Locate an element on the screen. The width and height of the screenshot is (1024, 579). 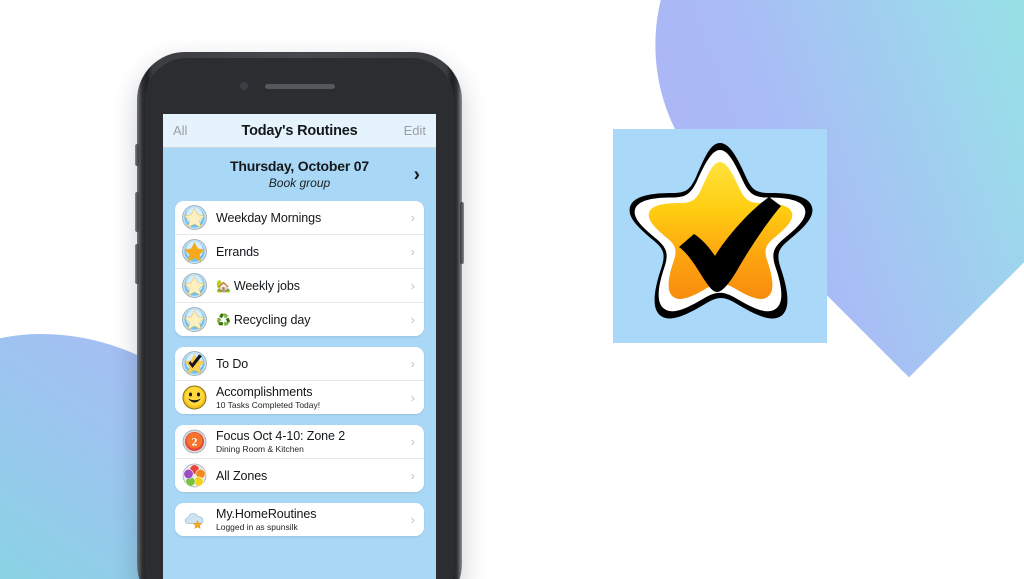
account-group: My.HomeRoutines Logged in as spunsilk › is located at coordinates (299, 519).